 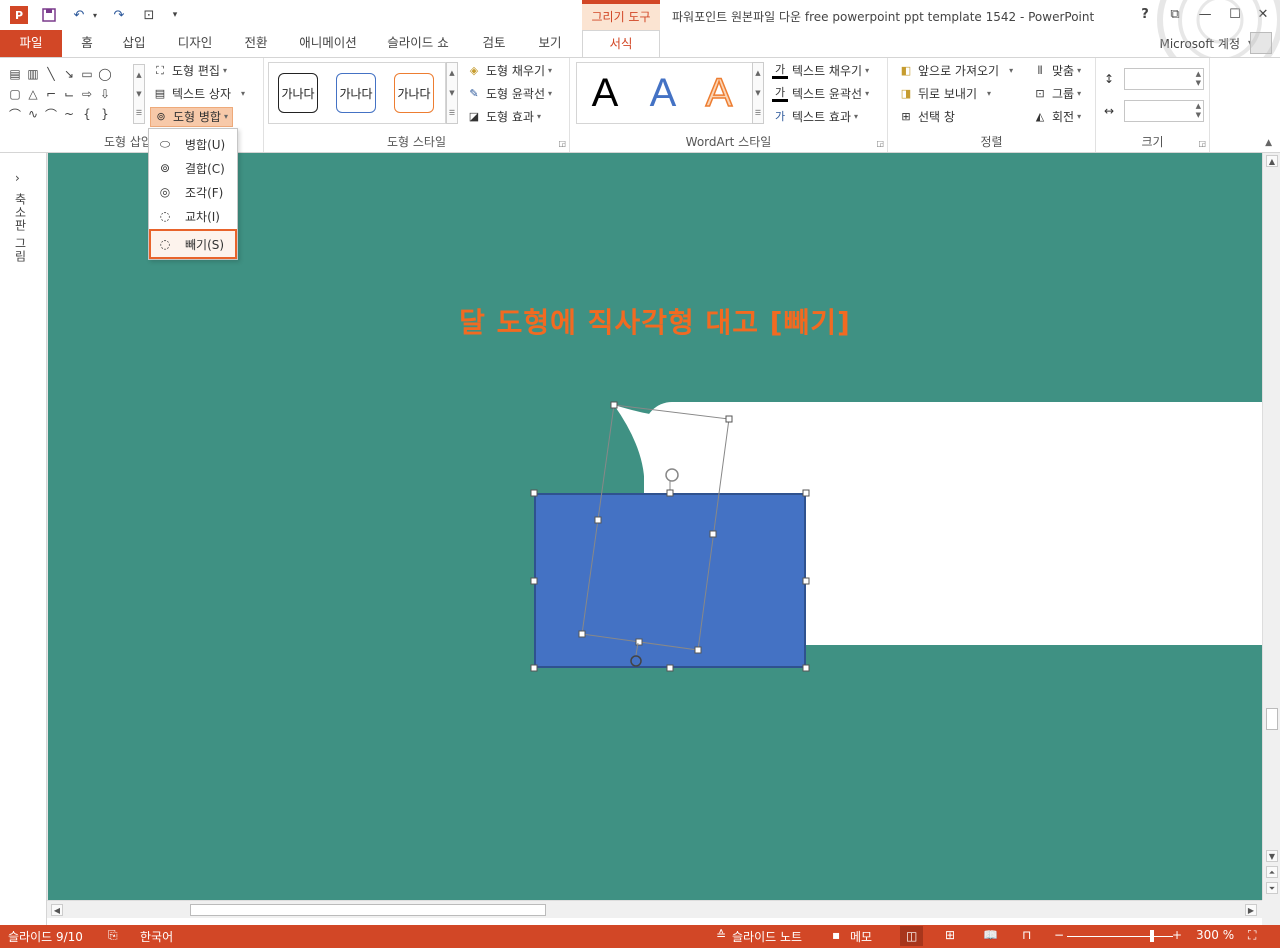 What do you see at coordinates (87, 94) in the screenshot?
I see `right-arrow-shape-icon: ⇨` at bounding box center [87, 94].